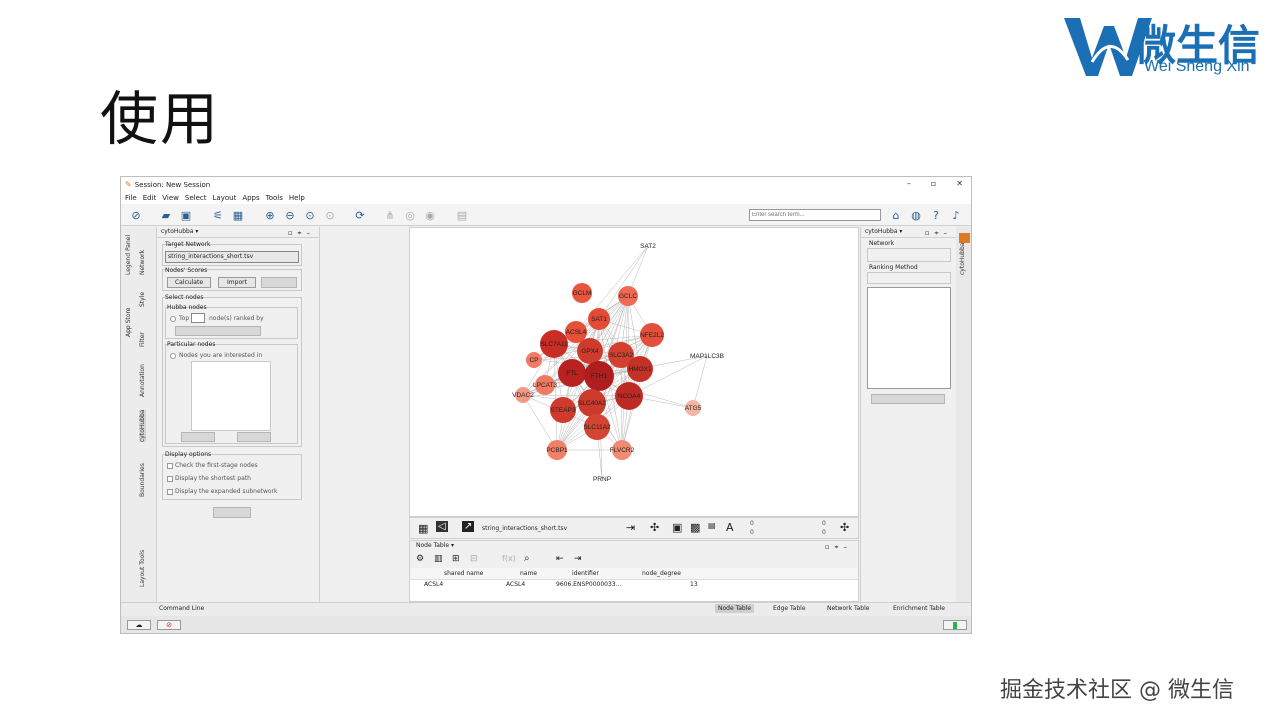 The height and width of the screenshot is (720, 1280). What do you see at coordinates (916, 215) in the screenshot?
I see `globe-icon: ◍` at bounding box center [916, 215].